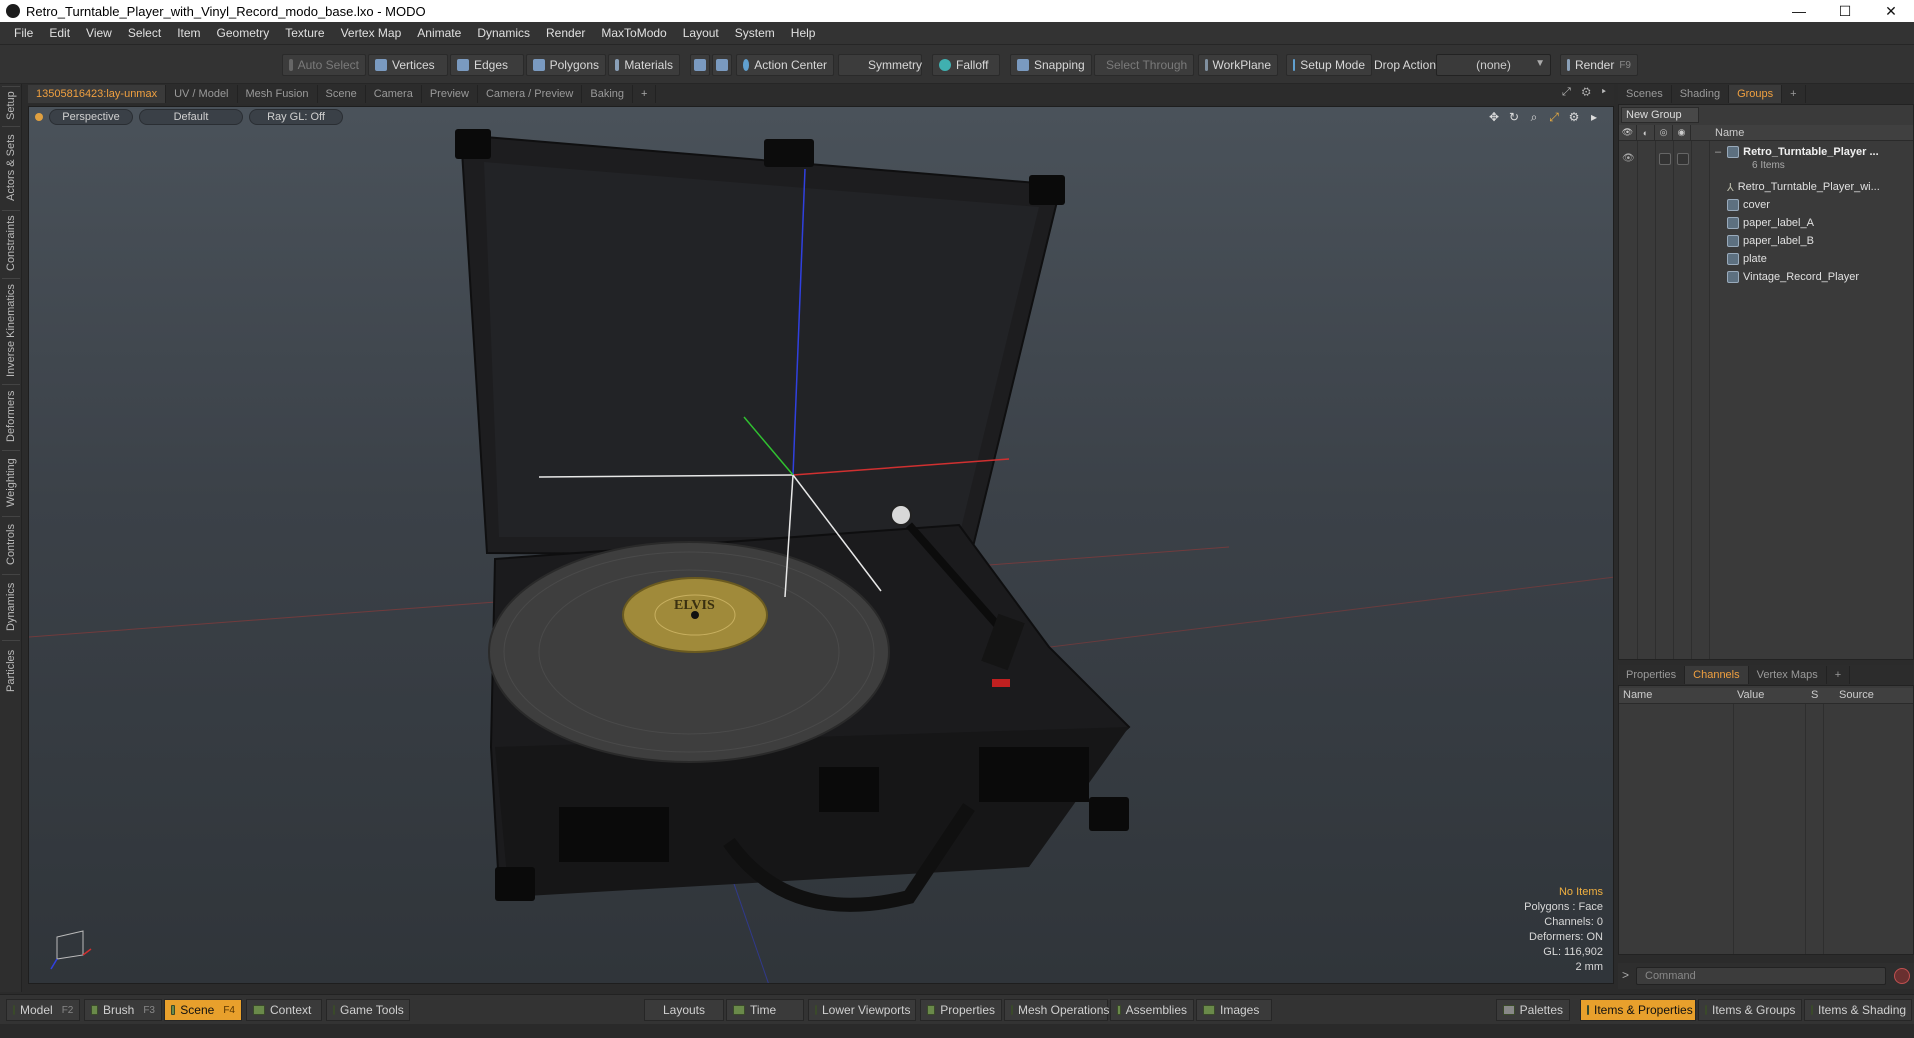 This screenshot has width=1914, height=1038. I want to click on snapping-button: Snapping, so click(1051, 65).